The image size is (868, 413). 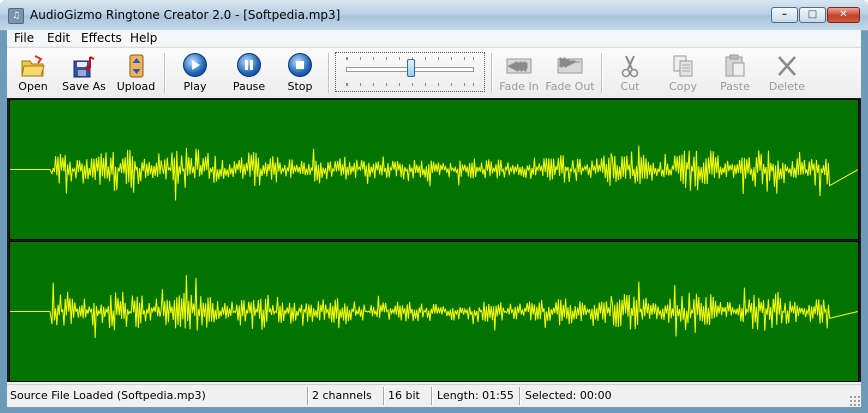 I want to click on close-button: ✕, so click(x=843, y=15).